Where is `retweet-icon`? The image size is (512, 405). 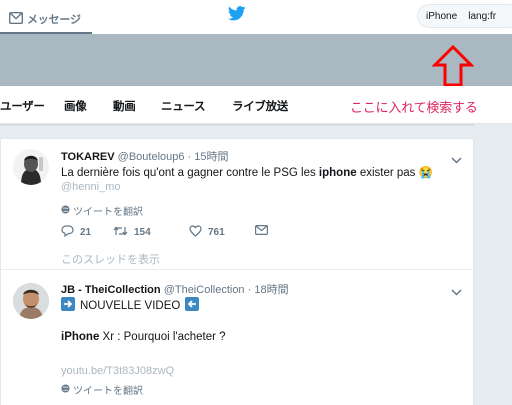
retweet-icon is located at coordinates (120, 232).